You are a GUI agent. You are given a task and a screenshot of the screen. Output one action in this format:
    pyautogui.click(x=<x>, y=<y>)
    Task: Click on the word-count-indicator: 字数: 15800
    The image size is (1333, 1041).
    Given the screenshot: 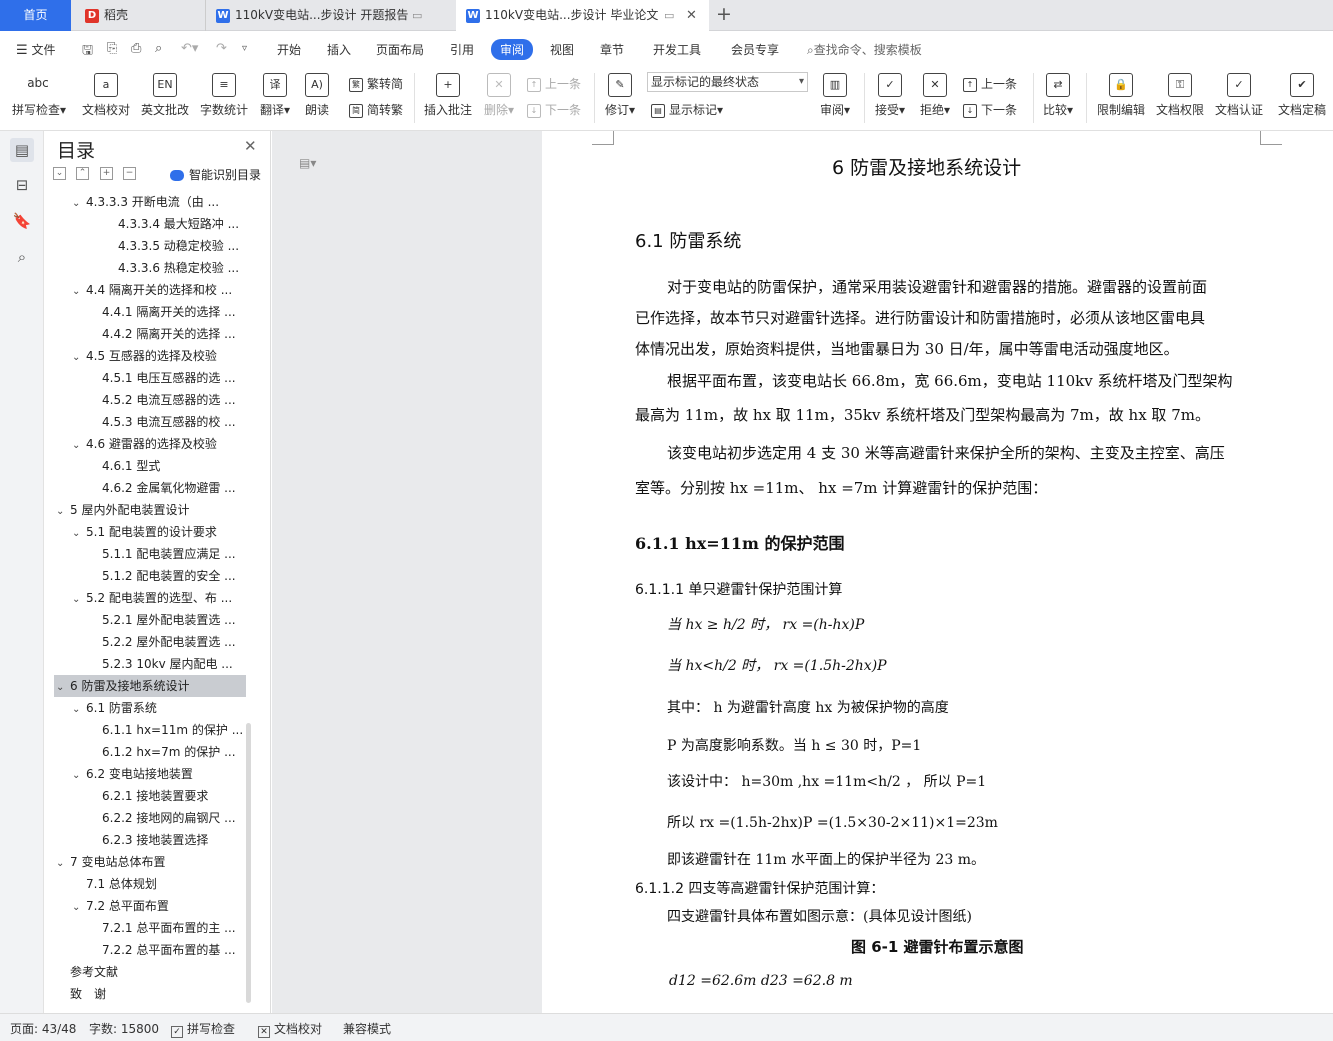 What is the action you would take?
    pyautogui.click(x=124, y=1028)
    